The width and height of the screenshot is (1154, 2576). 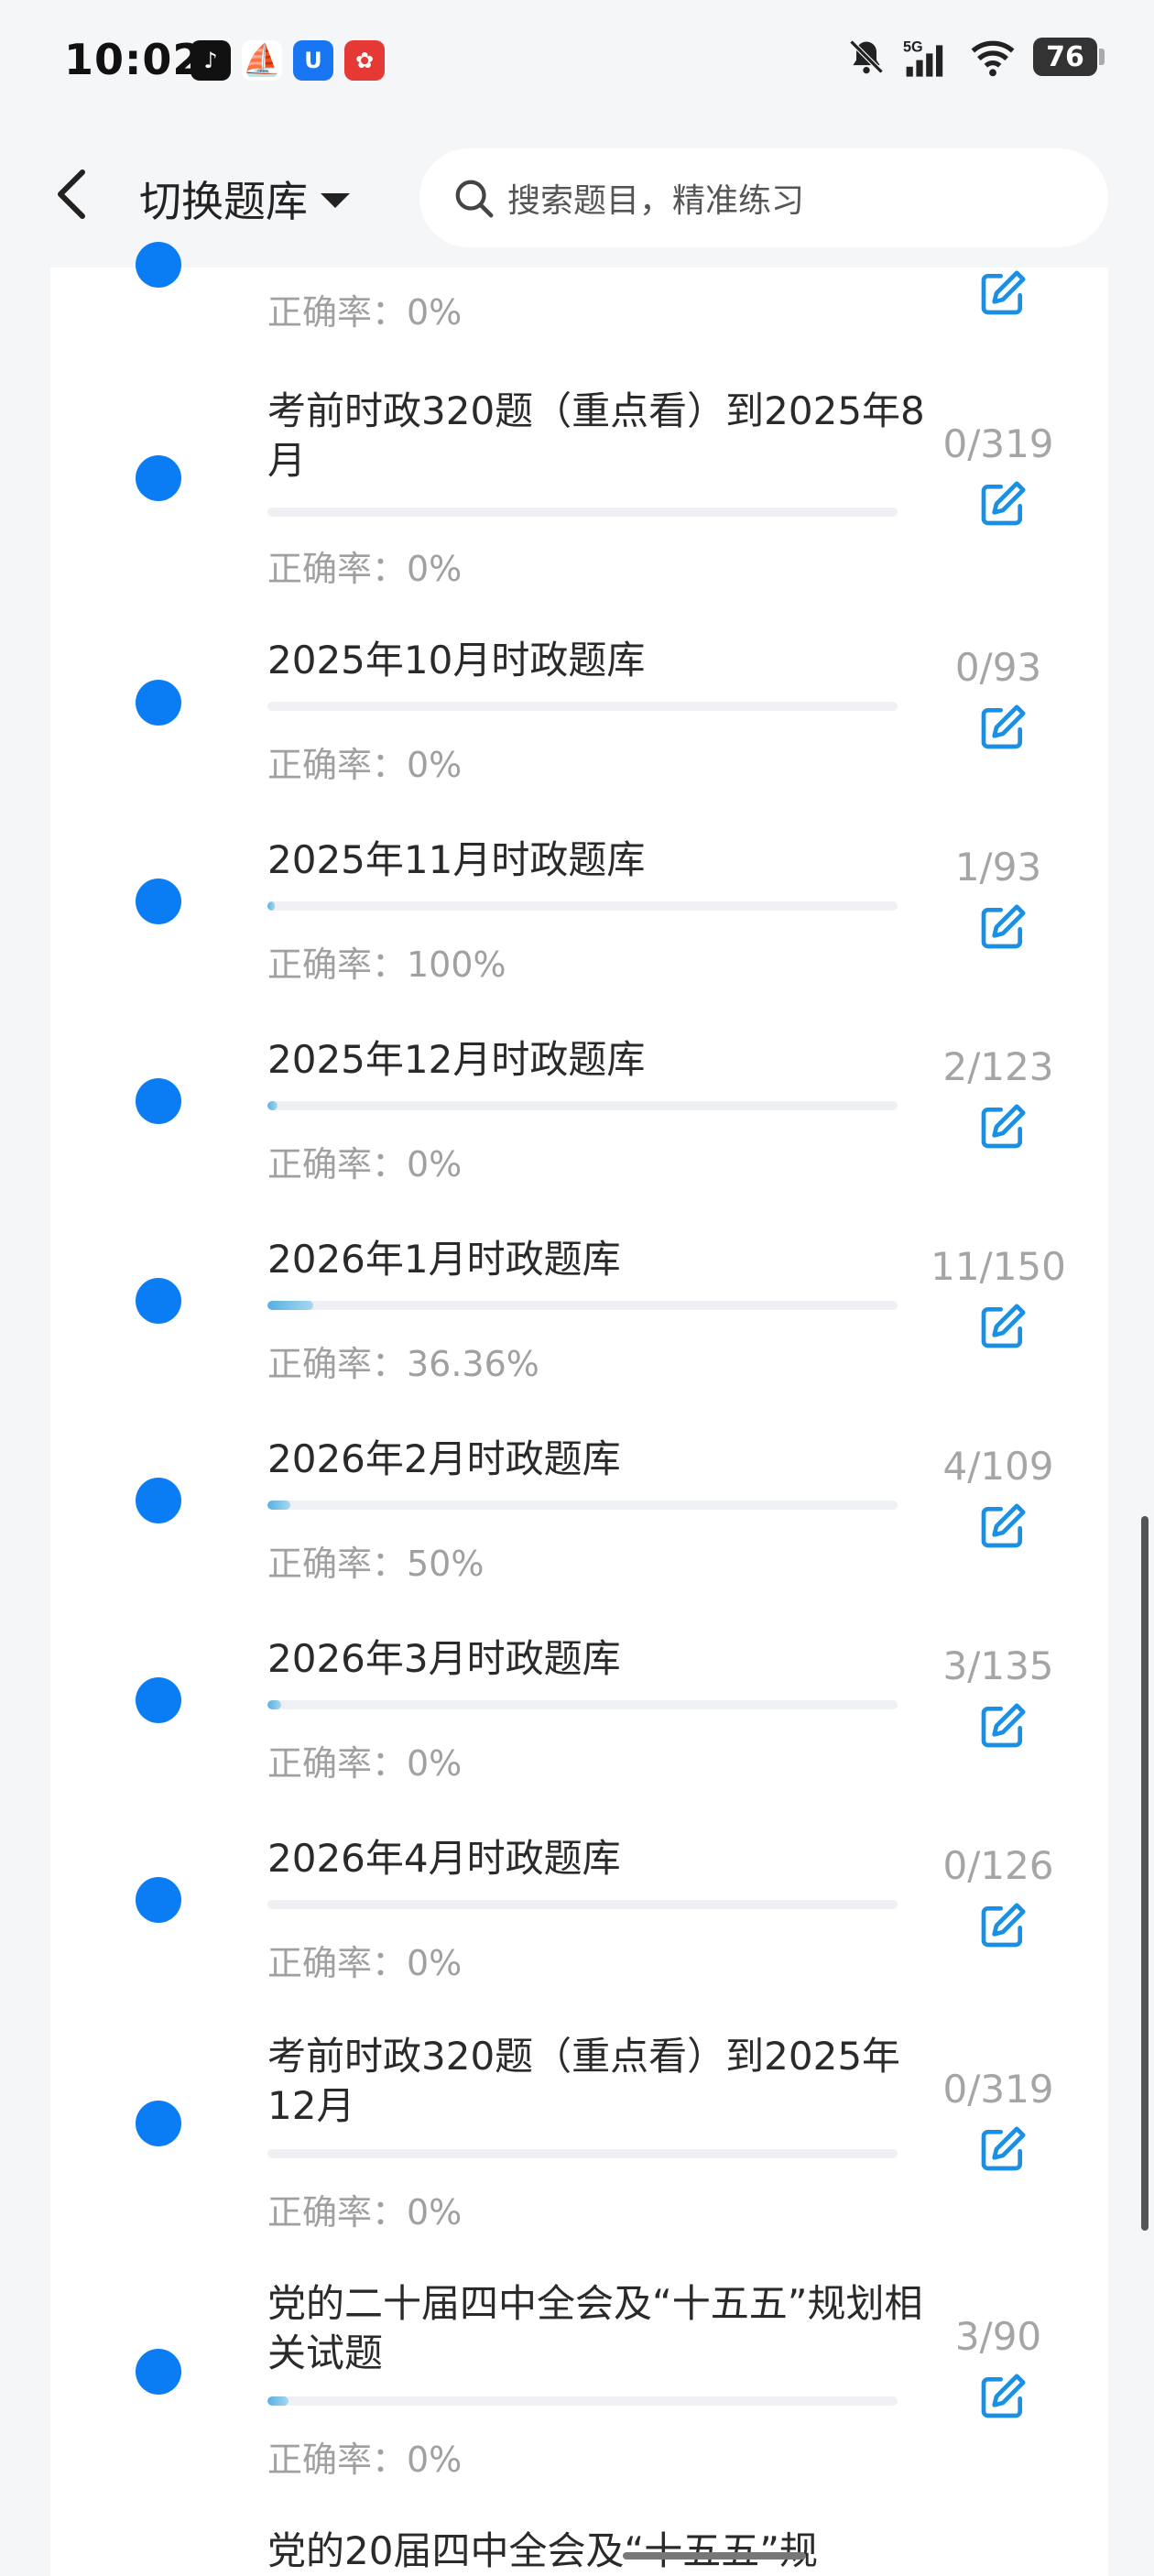 What do you see at coordinates (998, 668) in the screenshot?
I see `progress-count: 0/93` at bounding box center [998, 668].